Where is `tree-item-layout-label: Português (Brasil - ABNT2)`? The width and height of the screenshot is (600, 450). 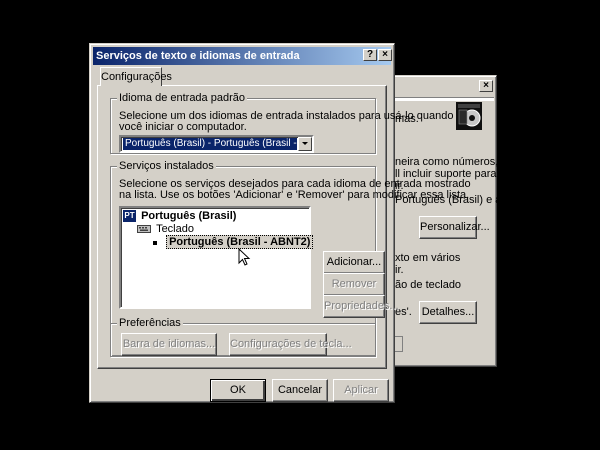 tree-item-layout-label: Português (Brasil - ABNT2) is located at coordinates (240, 242).